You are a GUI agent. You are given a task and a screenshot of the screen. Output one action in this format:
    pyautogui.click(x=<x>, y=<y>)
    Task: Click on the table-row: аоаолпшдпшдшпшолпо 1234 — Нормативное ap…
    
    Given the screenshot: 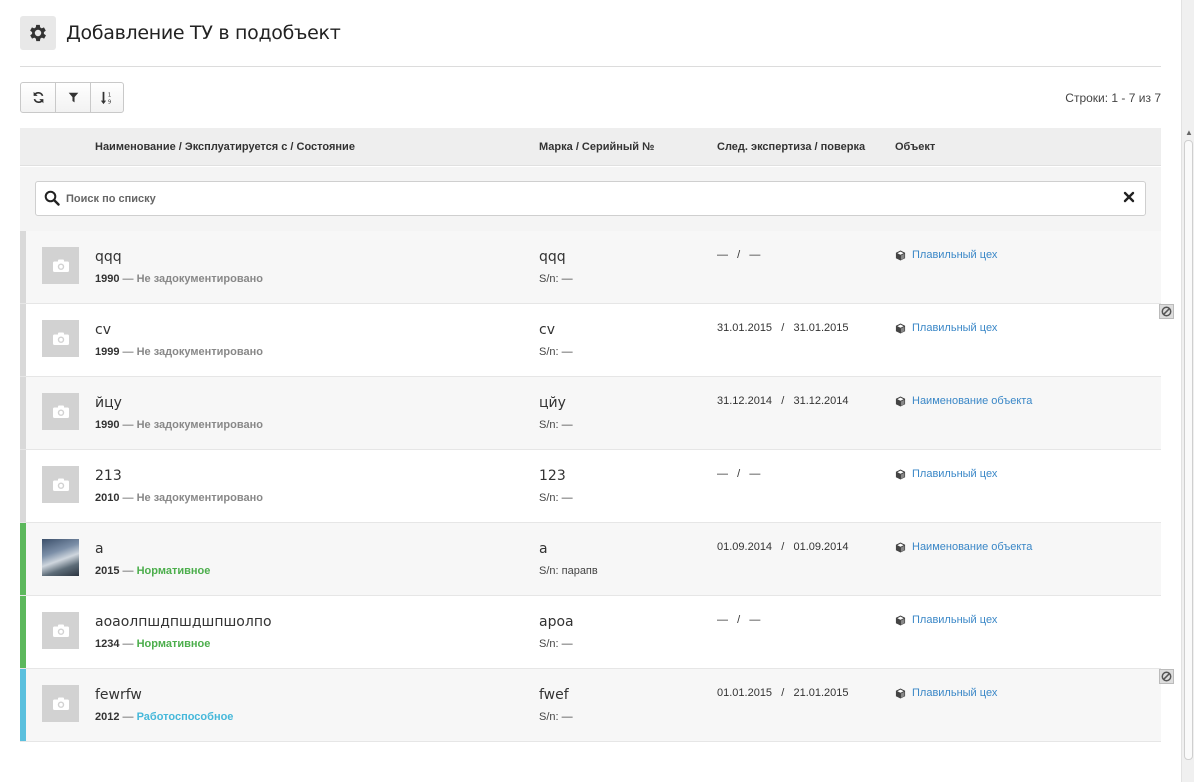 What is the action you would take?
    pyautogui.click(x=590, y=632)
    